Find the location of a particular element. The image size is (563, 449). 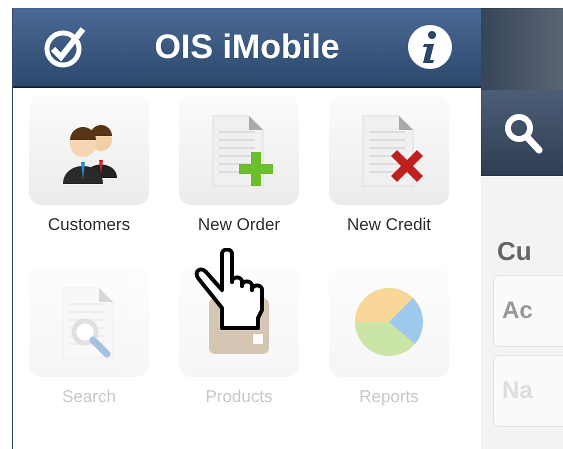

search-icon is located at coordinates (523, 133).